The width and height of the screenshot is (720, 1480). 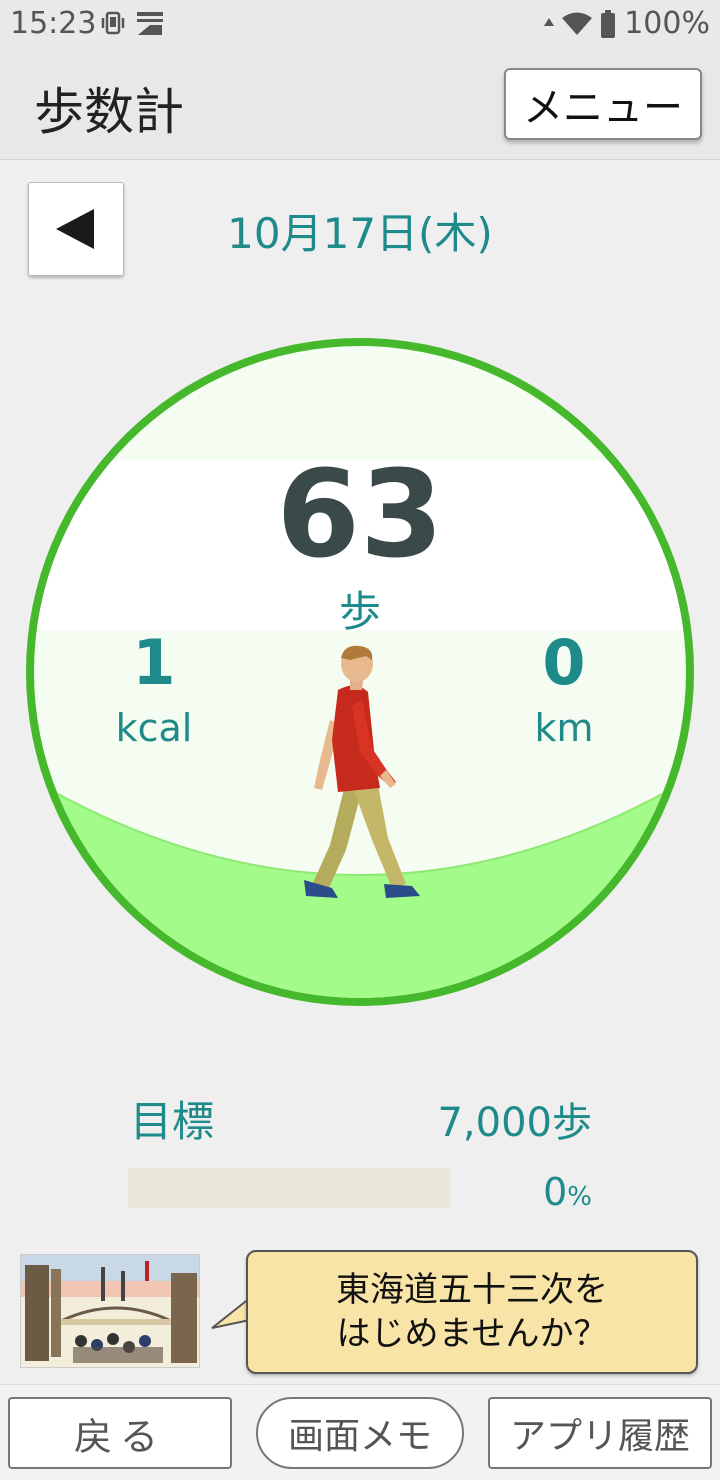 I want to click on back-button: 戻る, so click(x=120, y=1433).